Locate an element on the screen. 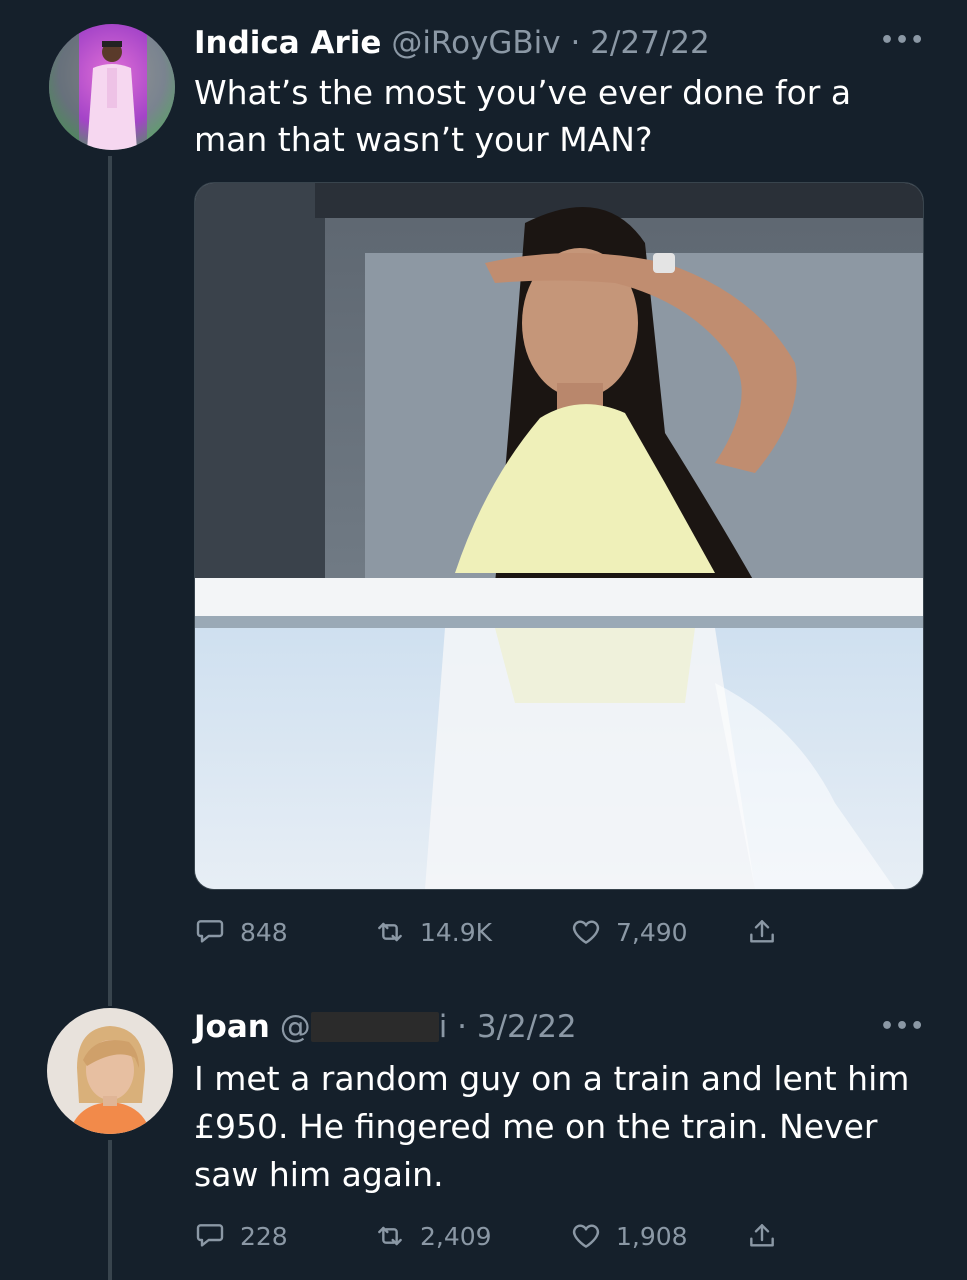 This screenshot has width=967, height=1280. tweet-date: 3/2/22 is located at coordinates (527, 1027).